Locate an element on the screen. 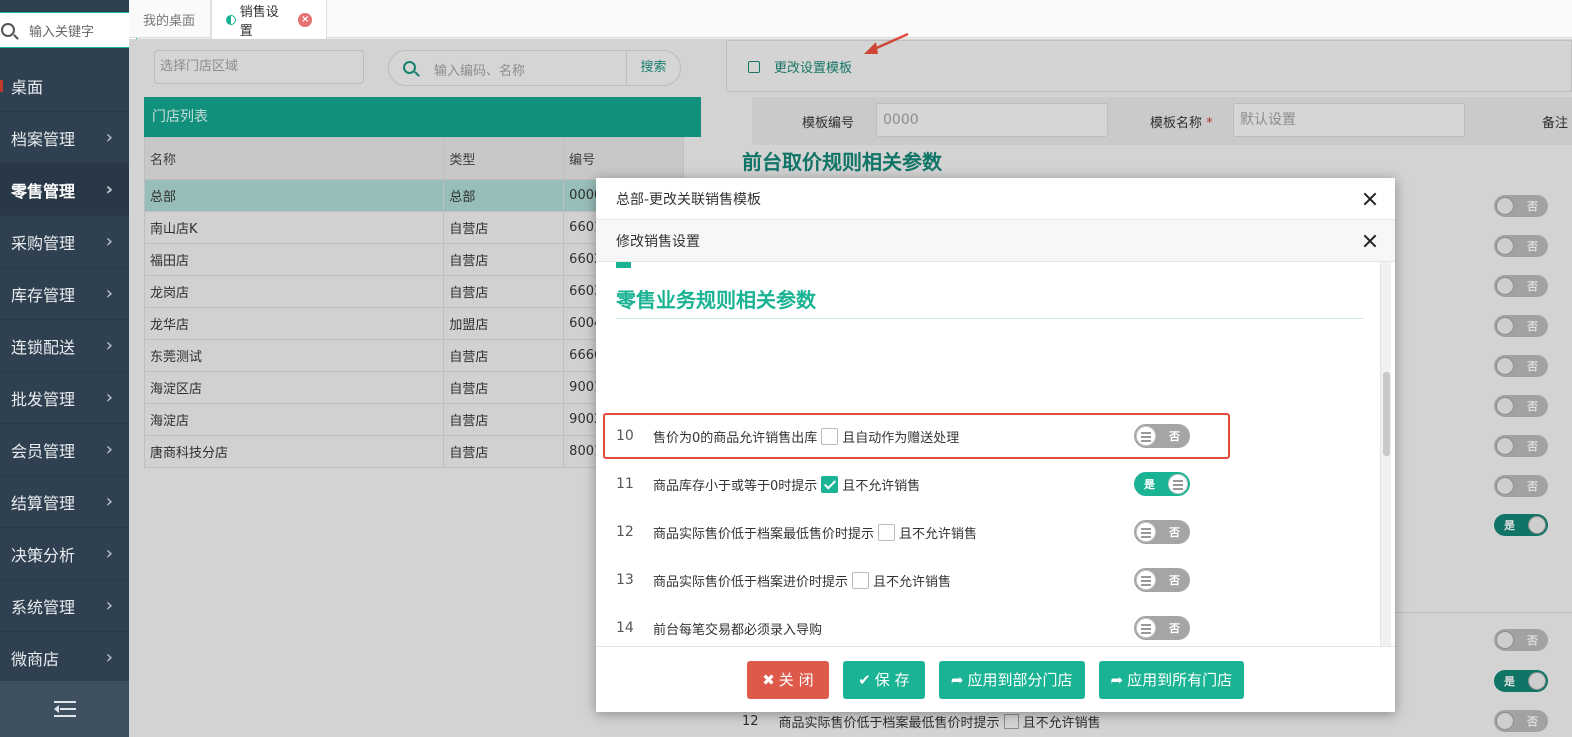 This screenshot has height=737, width=1572. button-label: 应用到部分门店 is located at coordinates (1020, 680).